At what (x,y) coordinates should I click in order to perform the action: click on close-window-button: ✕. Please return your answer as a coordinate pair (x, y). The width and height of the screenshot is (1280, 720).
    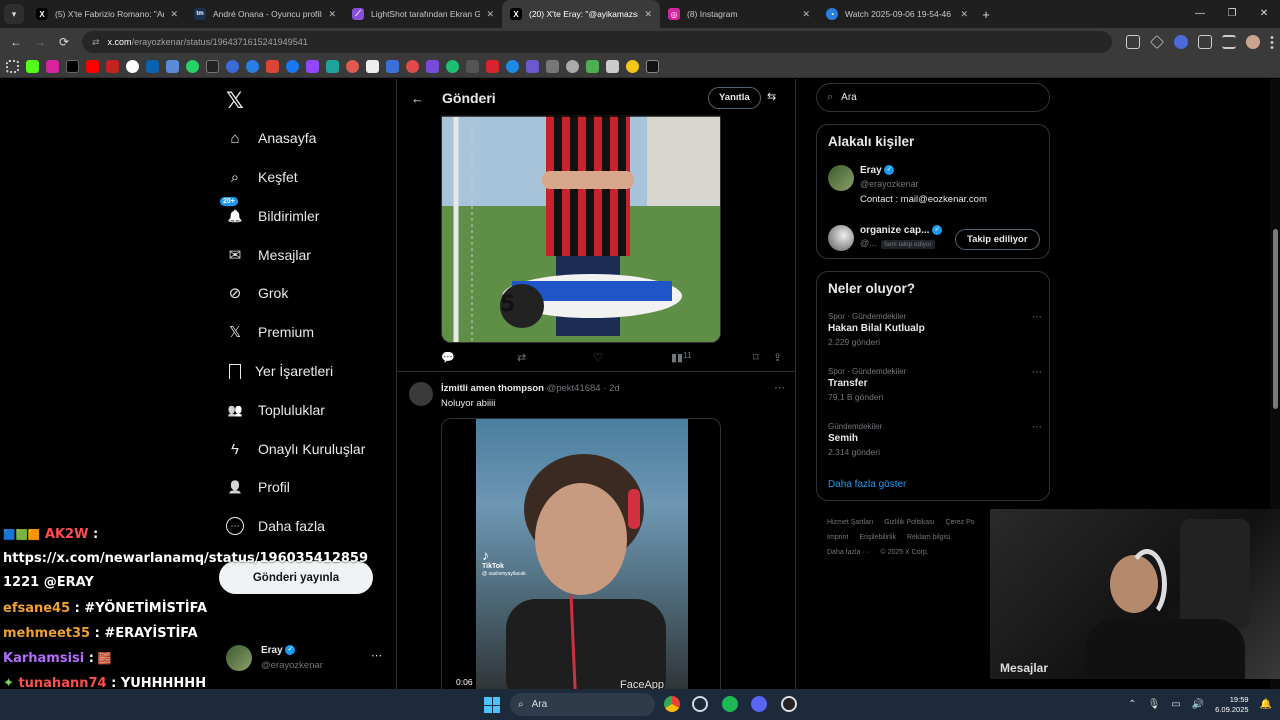
    Looking at the image, I should click on (1264, 14).